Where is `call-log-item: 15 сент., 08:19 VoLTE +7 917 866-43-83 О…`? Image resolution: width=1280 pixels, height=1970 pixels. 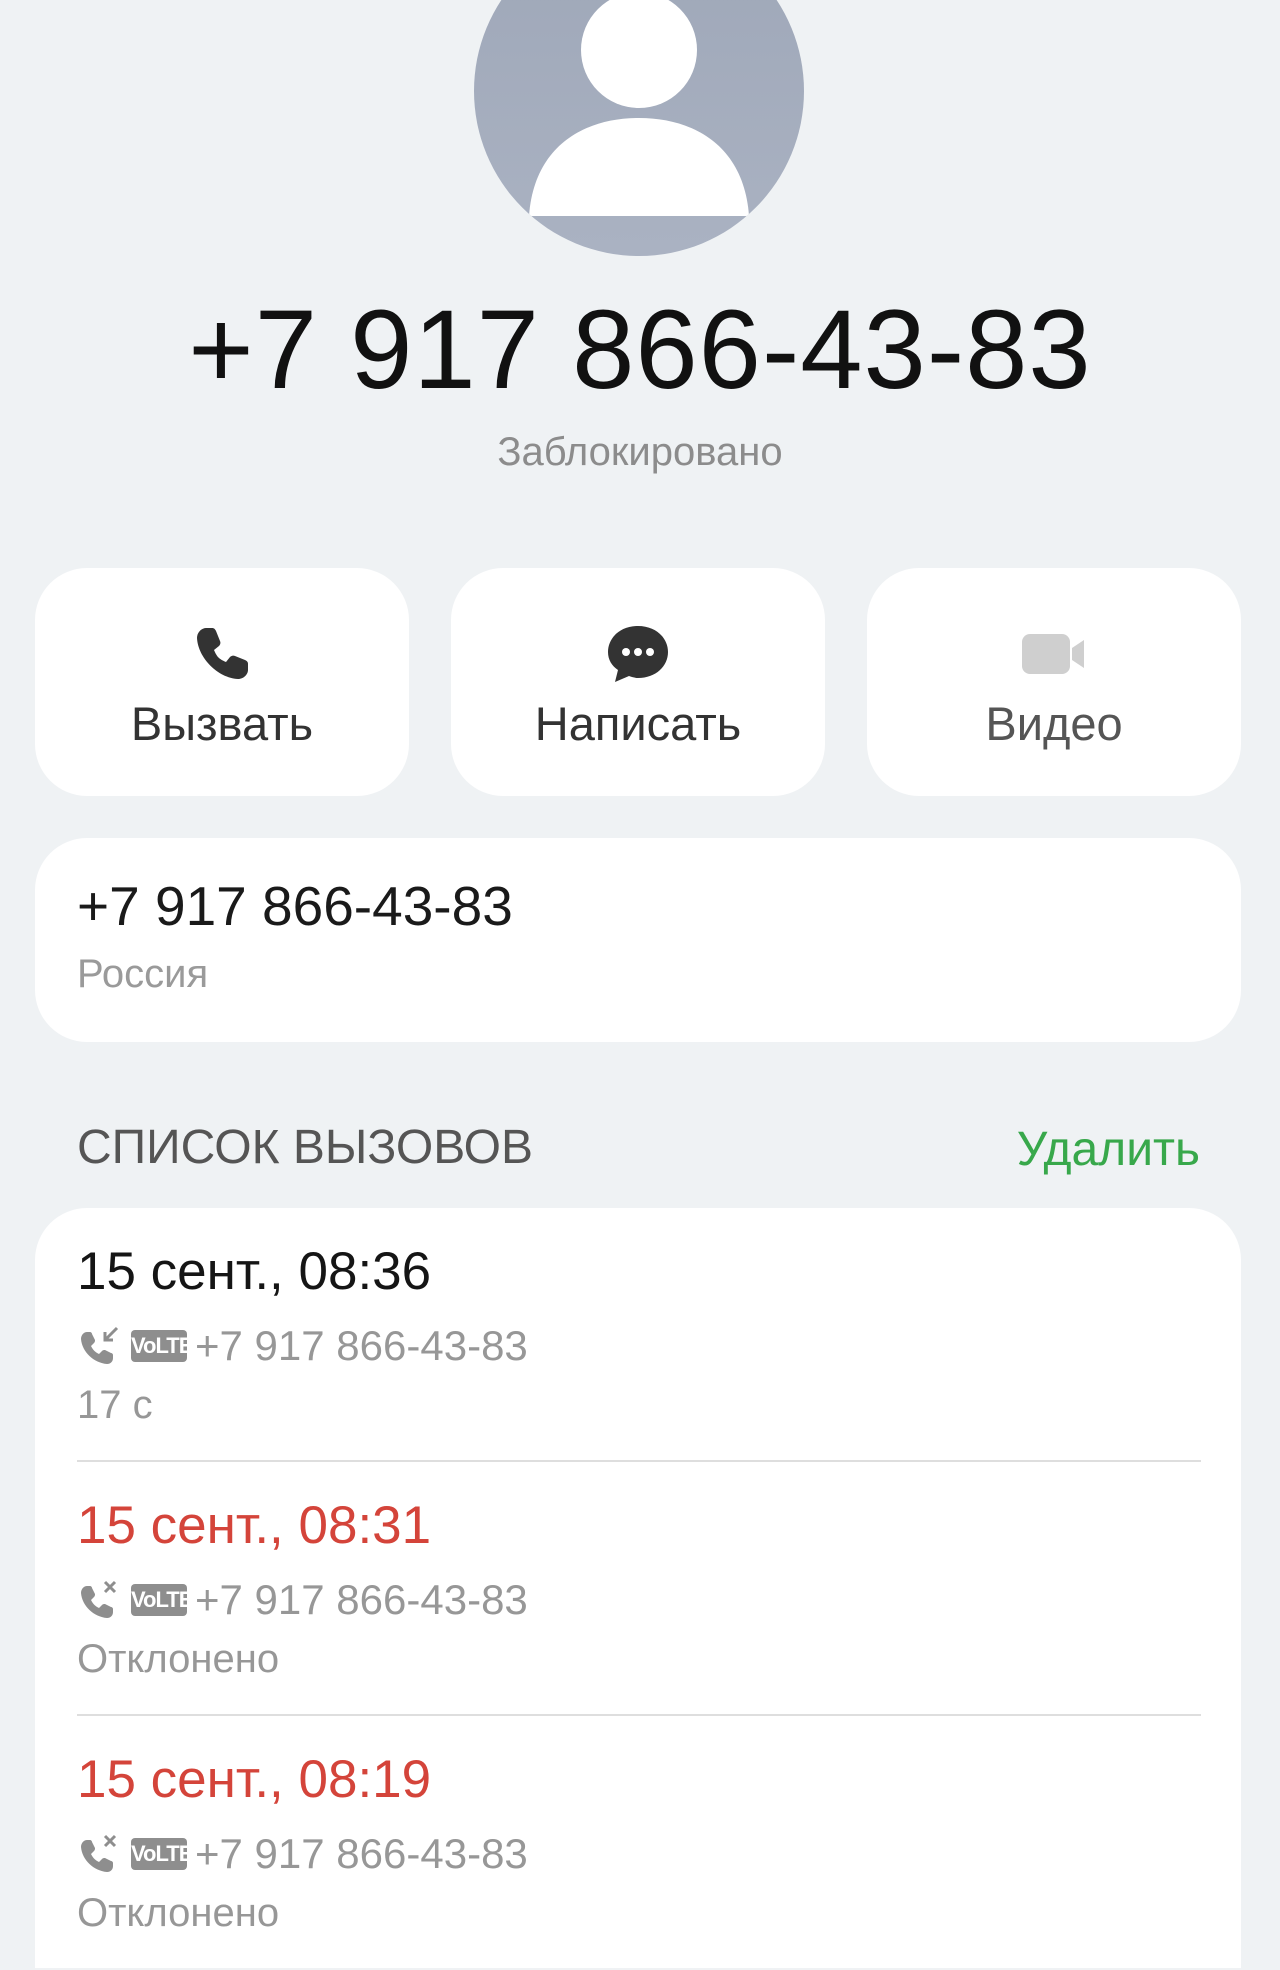
call-log-item: 15 сент., 08:19 VoLTE +7 917 866-43-83 О… is located at coordinates (639, 1843).